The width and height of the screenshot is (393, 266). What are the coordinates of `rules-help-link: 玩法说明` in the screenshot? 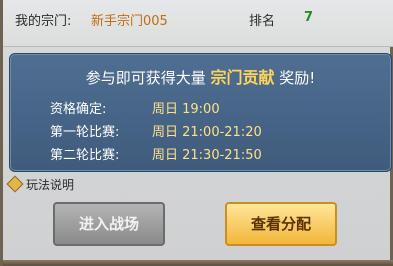 It's located at (40, 184).